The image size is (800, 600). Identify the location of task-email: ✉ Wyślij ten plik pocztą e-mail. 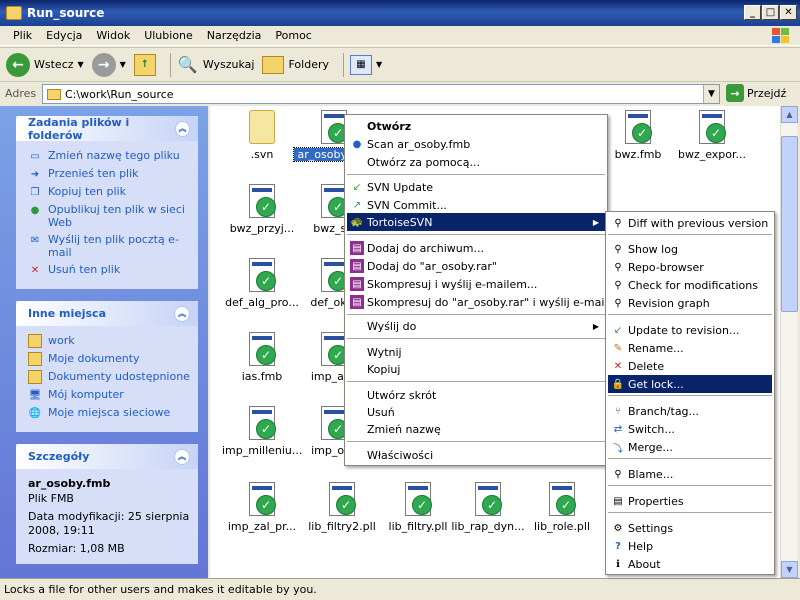
(109, 246).